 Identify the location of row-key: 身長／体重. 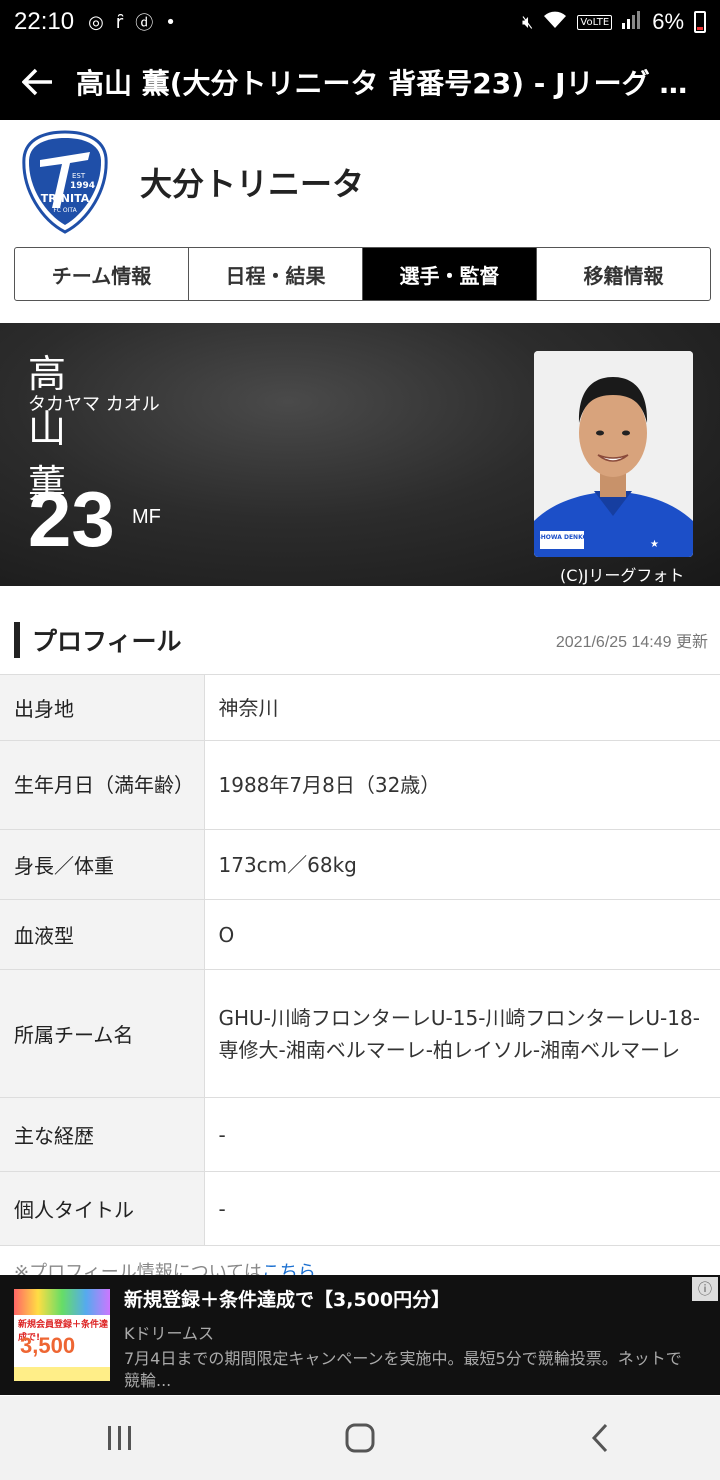
(102, 864).